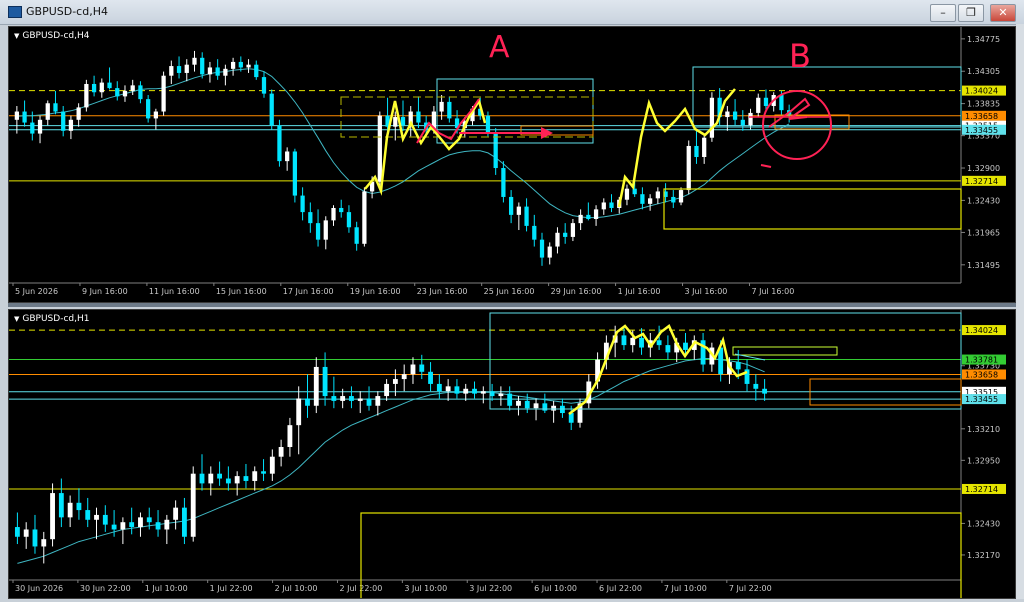  Describe the element at coordinates (785, 351) in the screenshot. I see `zone-rectangle-green` at that location.